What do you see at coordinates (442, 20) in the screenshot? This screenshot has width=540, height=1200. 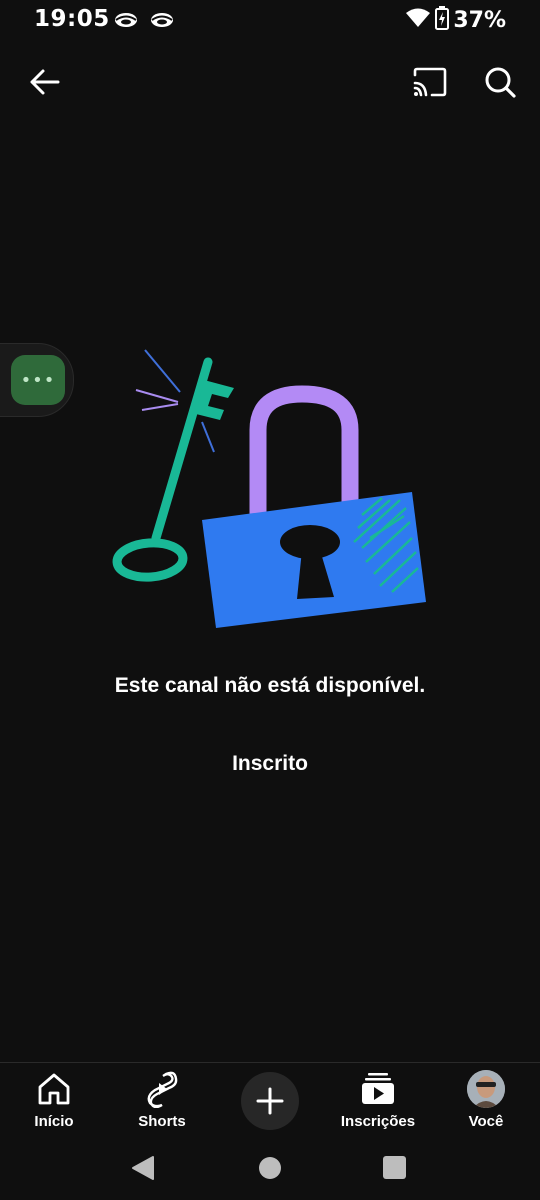 I see `battery-charging-icon` at bounding box center [442, 20].